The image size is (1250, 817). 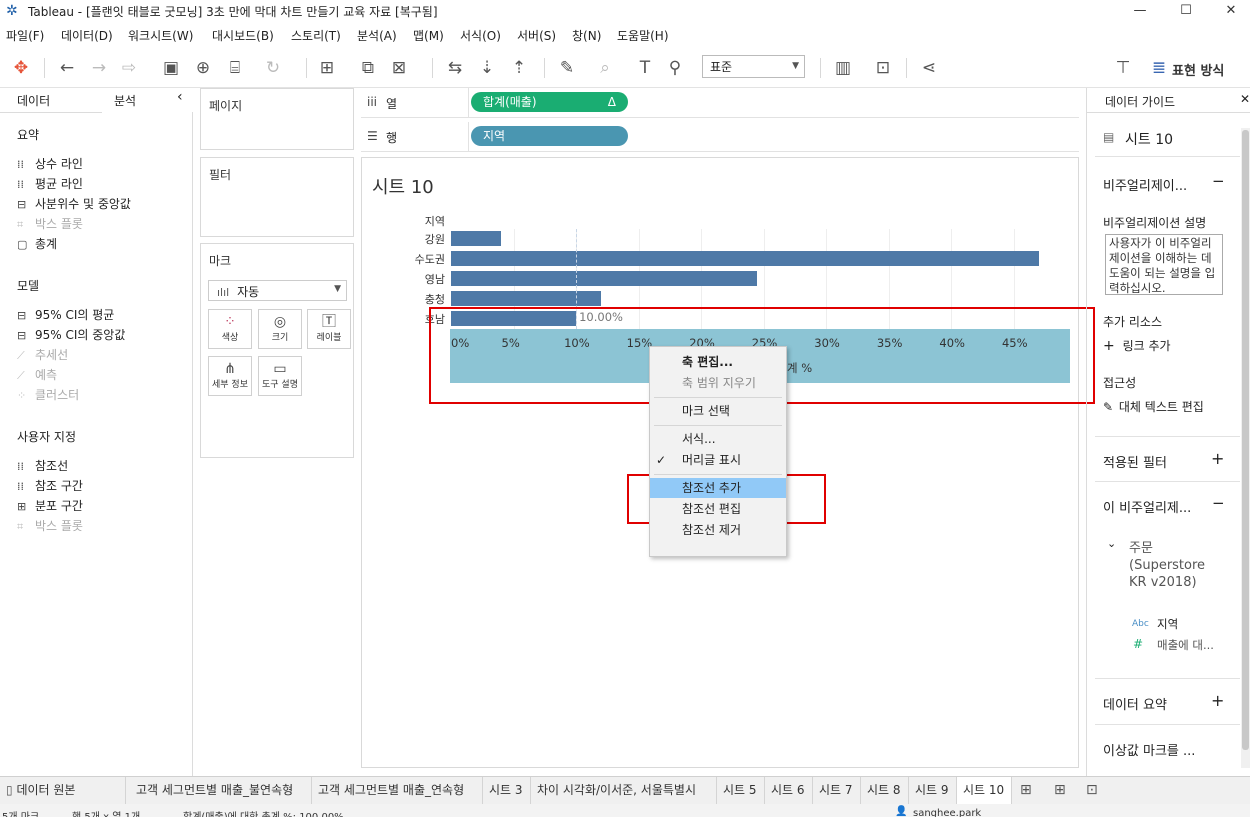 I want to click on save-icon: ▣, so click(x=171, y=68).